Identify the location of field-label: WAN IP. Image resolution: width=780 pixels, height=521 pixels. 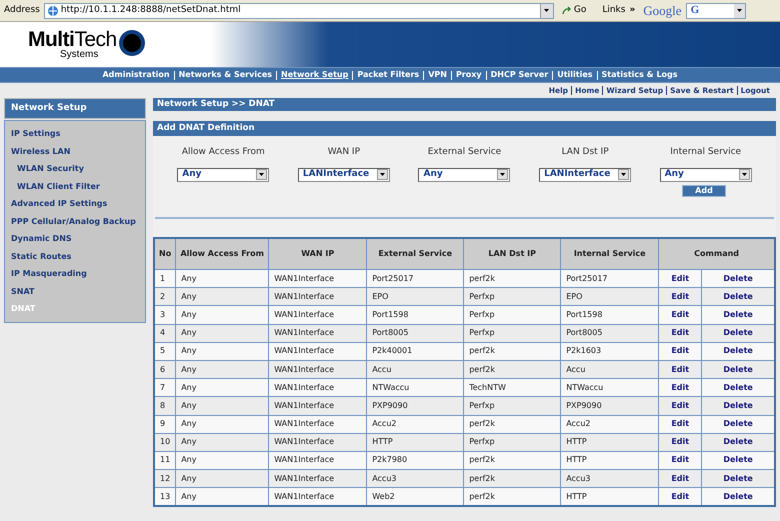
(344, 152).